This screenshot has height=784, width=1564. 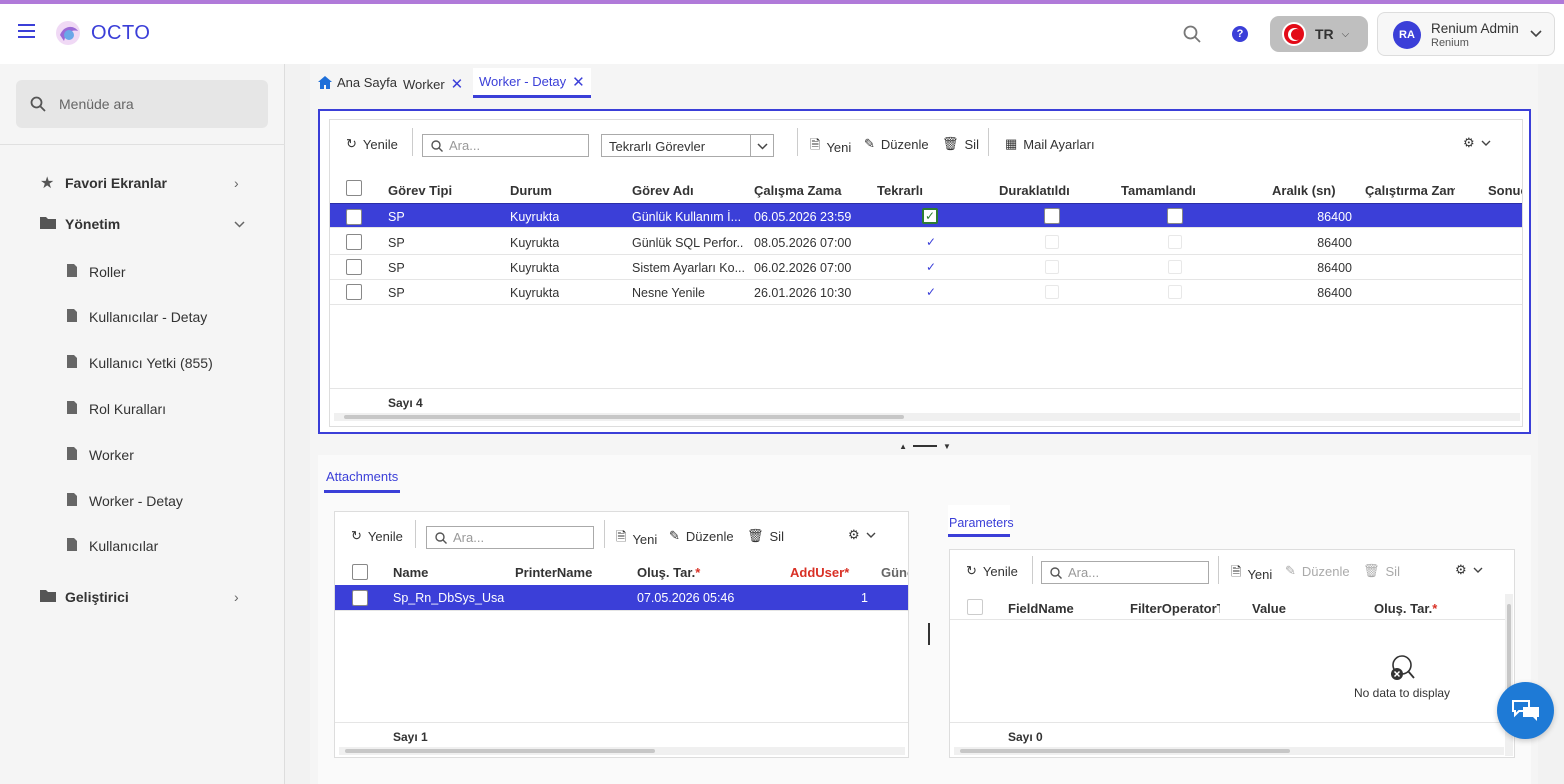 I want to click on column-header: AddUser*, so click(x=819, y=572).